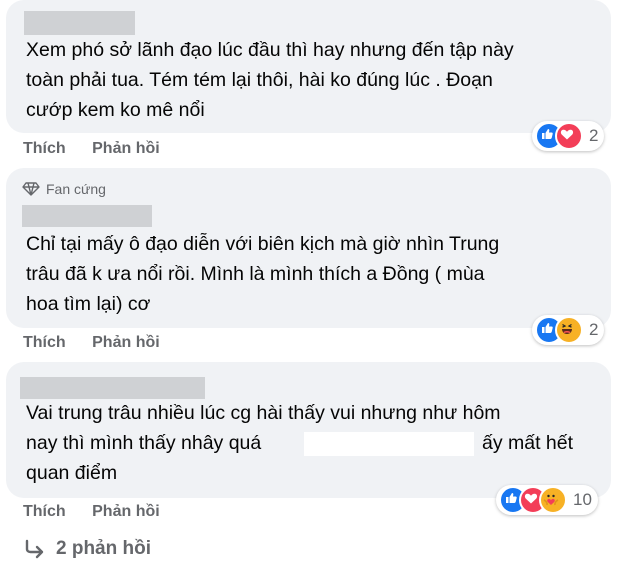 The width and height of the screenshot is (640, 570). Describe the element at coordinates (553, 500) in the screenshot. I see `care-icon` at that location.